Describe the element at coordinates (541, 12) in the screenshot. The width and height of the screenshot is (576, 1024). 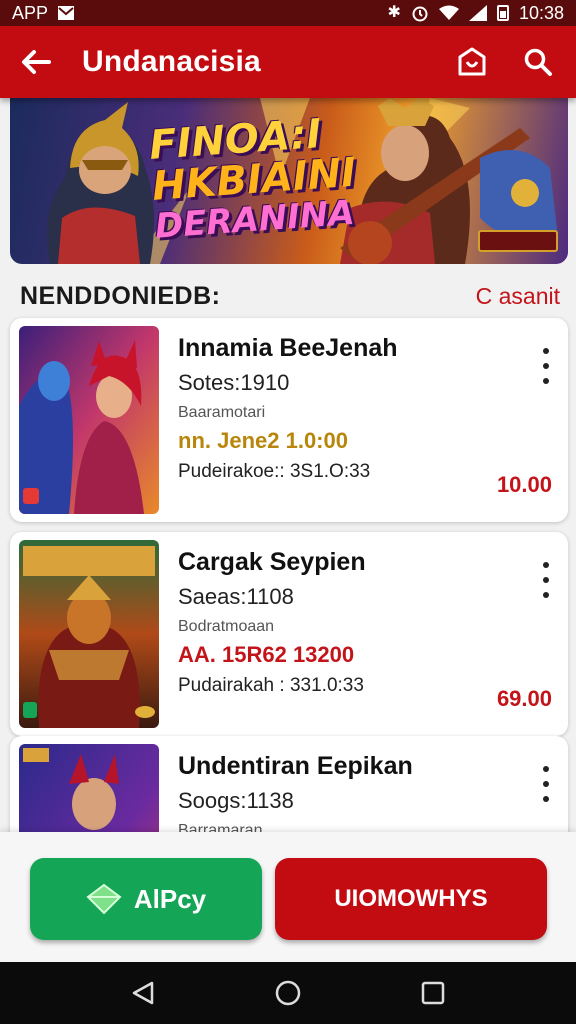
I see `status-time: 10:38` at that location.